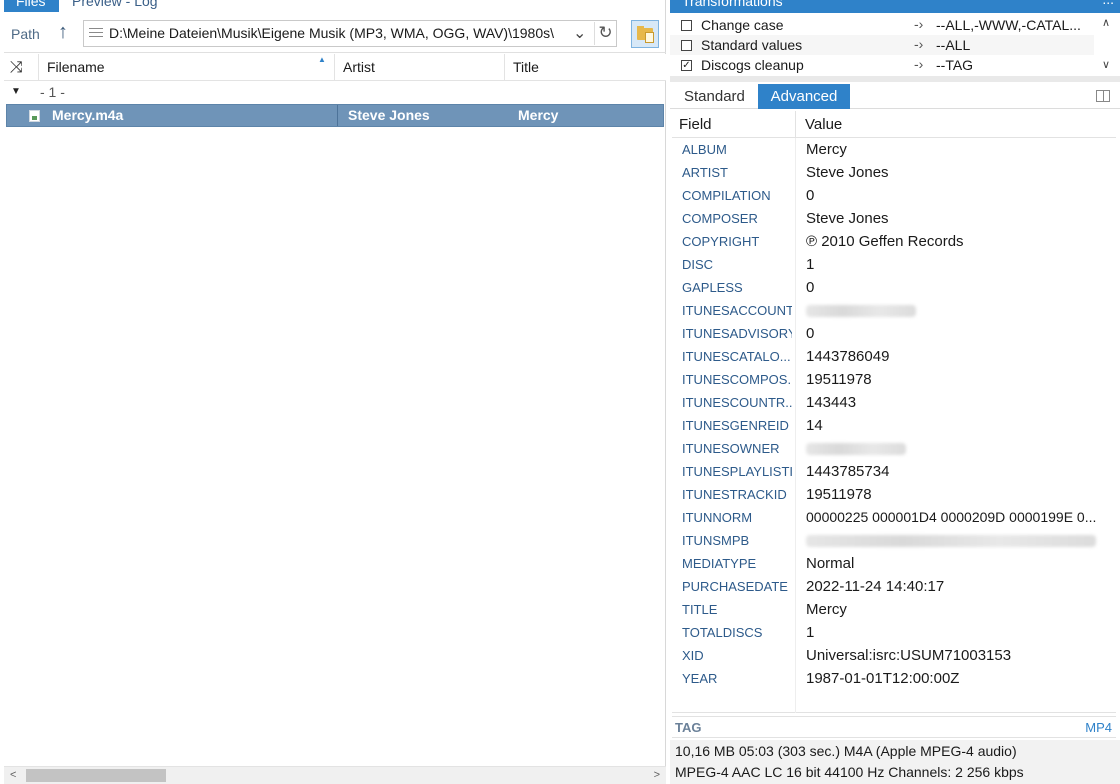 The width and height of the screenshot is (1120, 784). I want to click on table-row: ITUNESGENREID 14, so click(894, 425).